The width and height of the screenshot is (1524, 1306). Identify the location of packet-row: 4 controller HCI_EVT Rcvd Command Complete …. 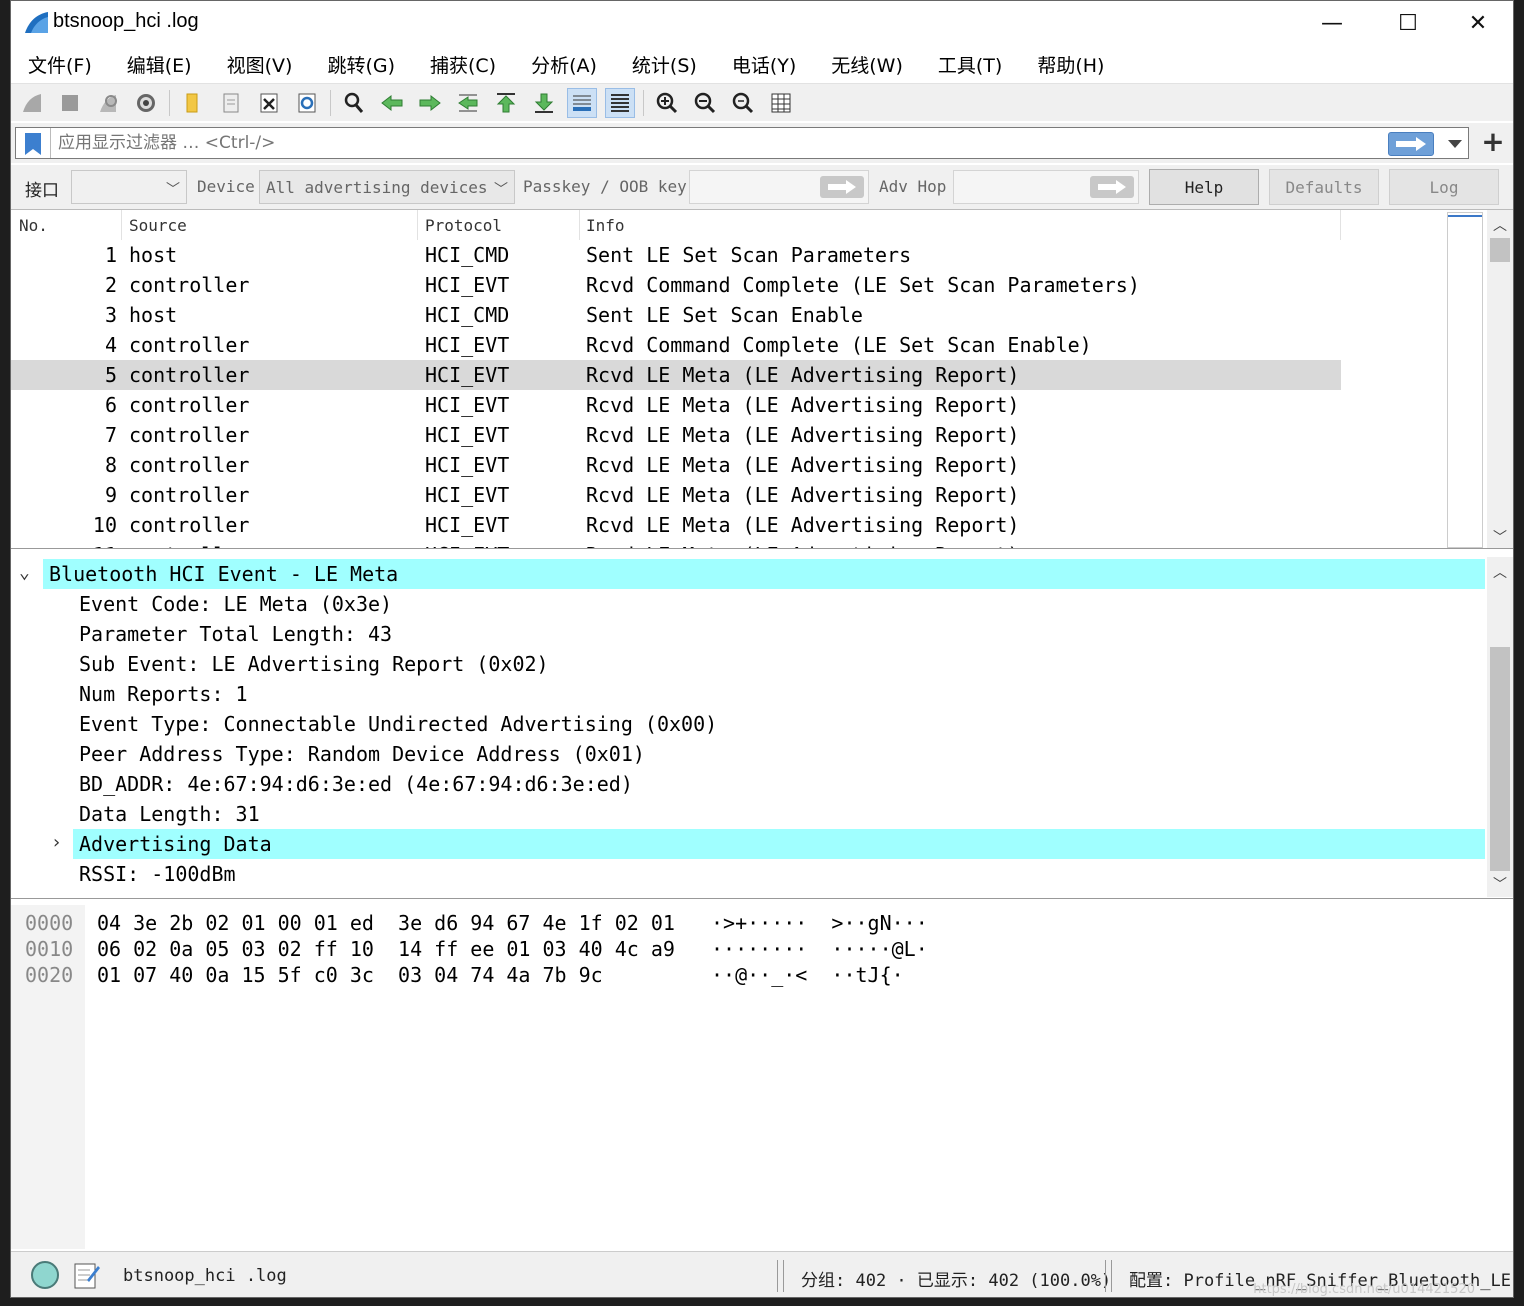
(676, 345).